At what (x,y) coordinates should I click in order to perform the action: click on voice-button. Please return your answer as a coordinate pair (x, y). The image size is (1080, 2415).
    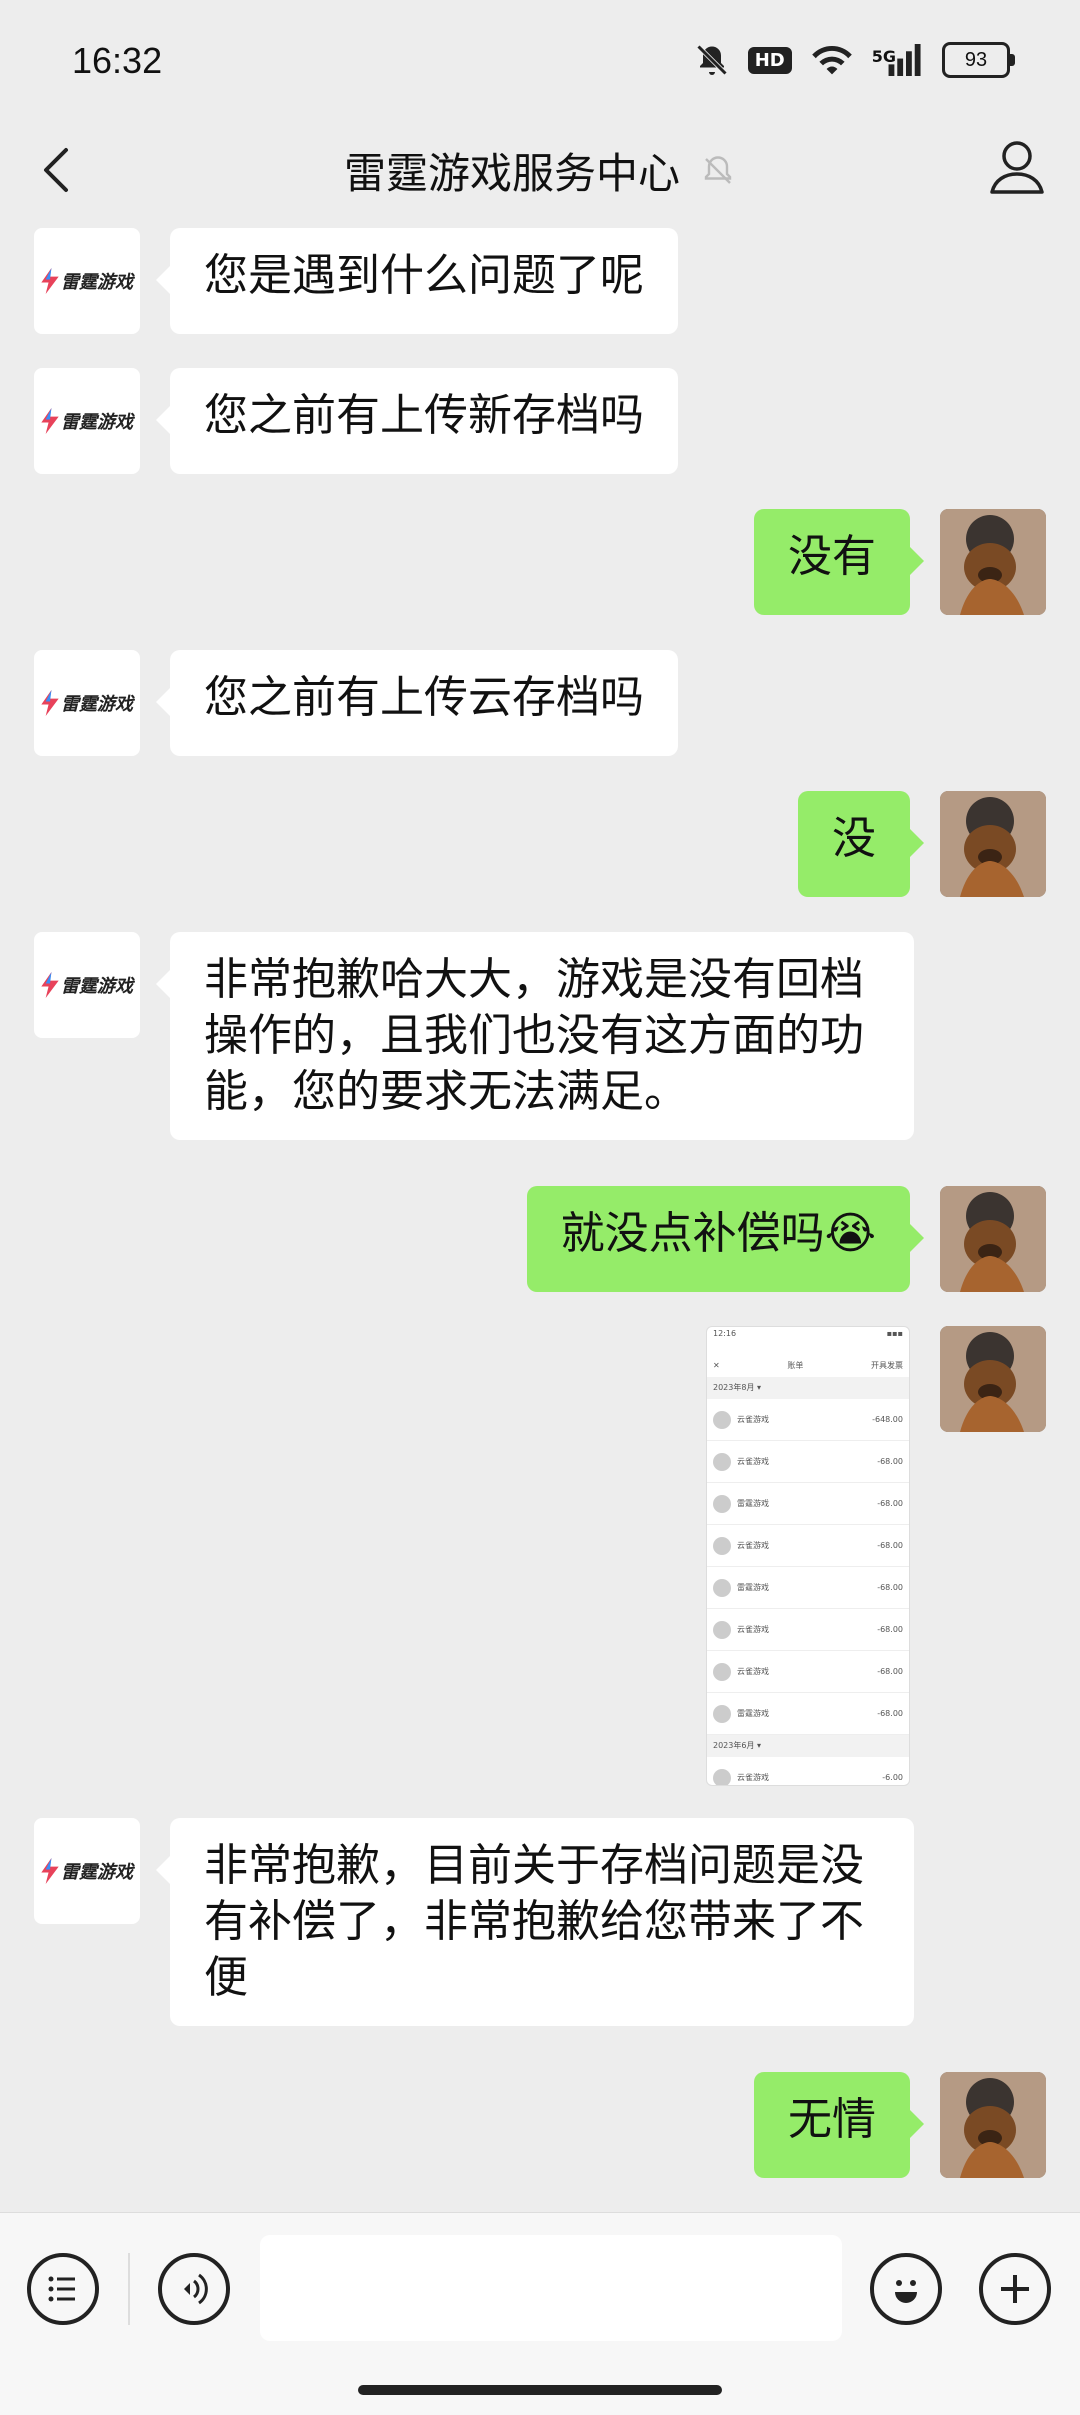
    Looking at the image, I should click on (194, 2289).